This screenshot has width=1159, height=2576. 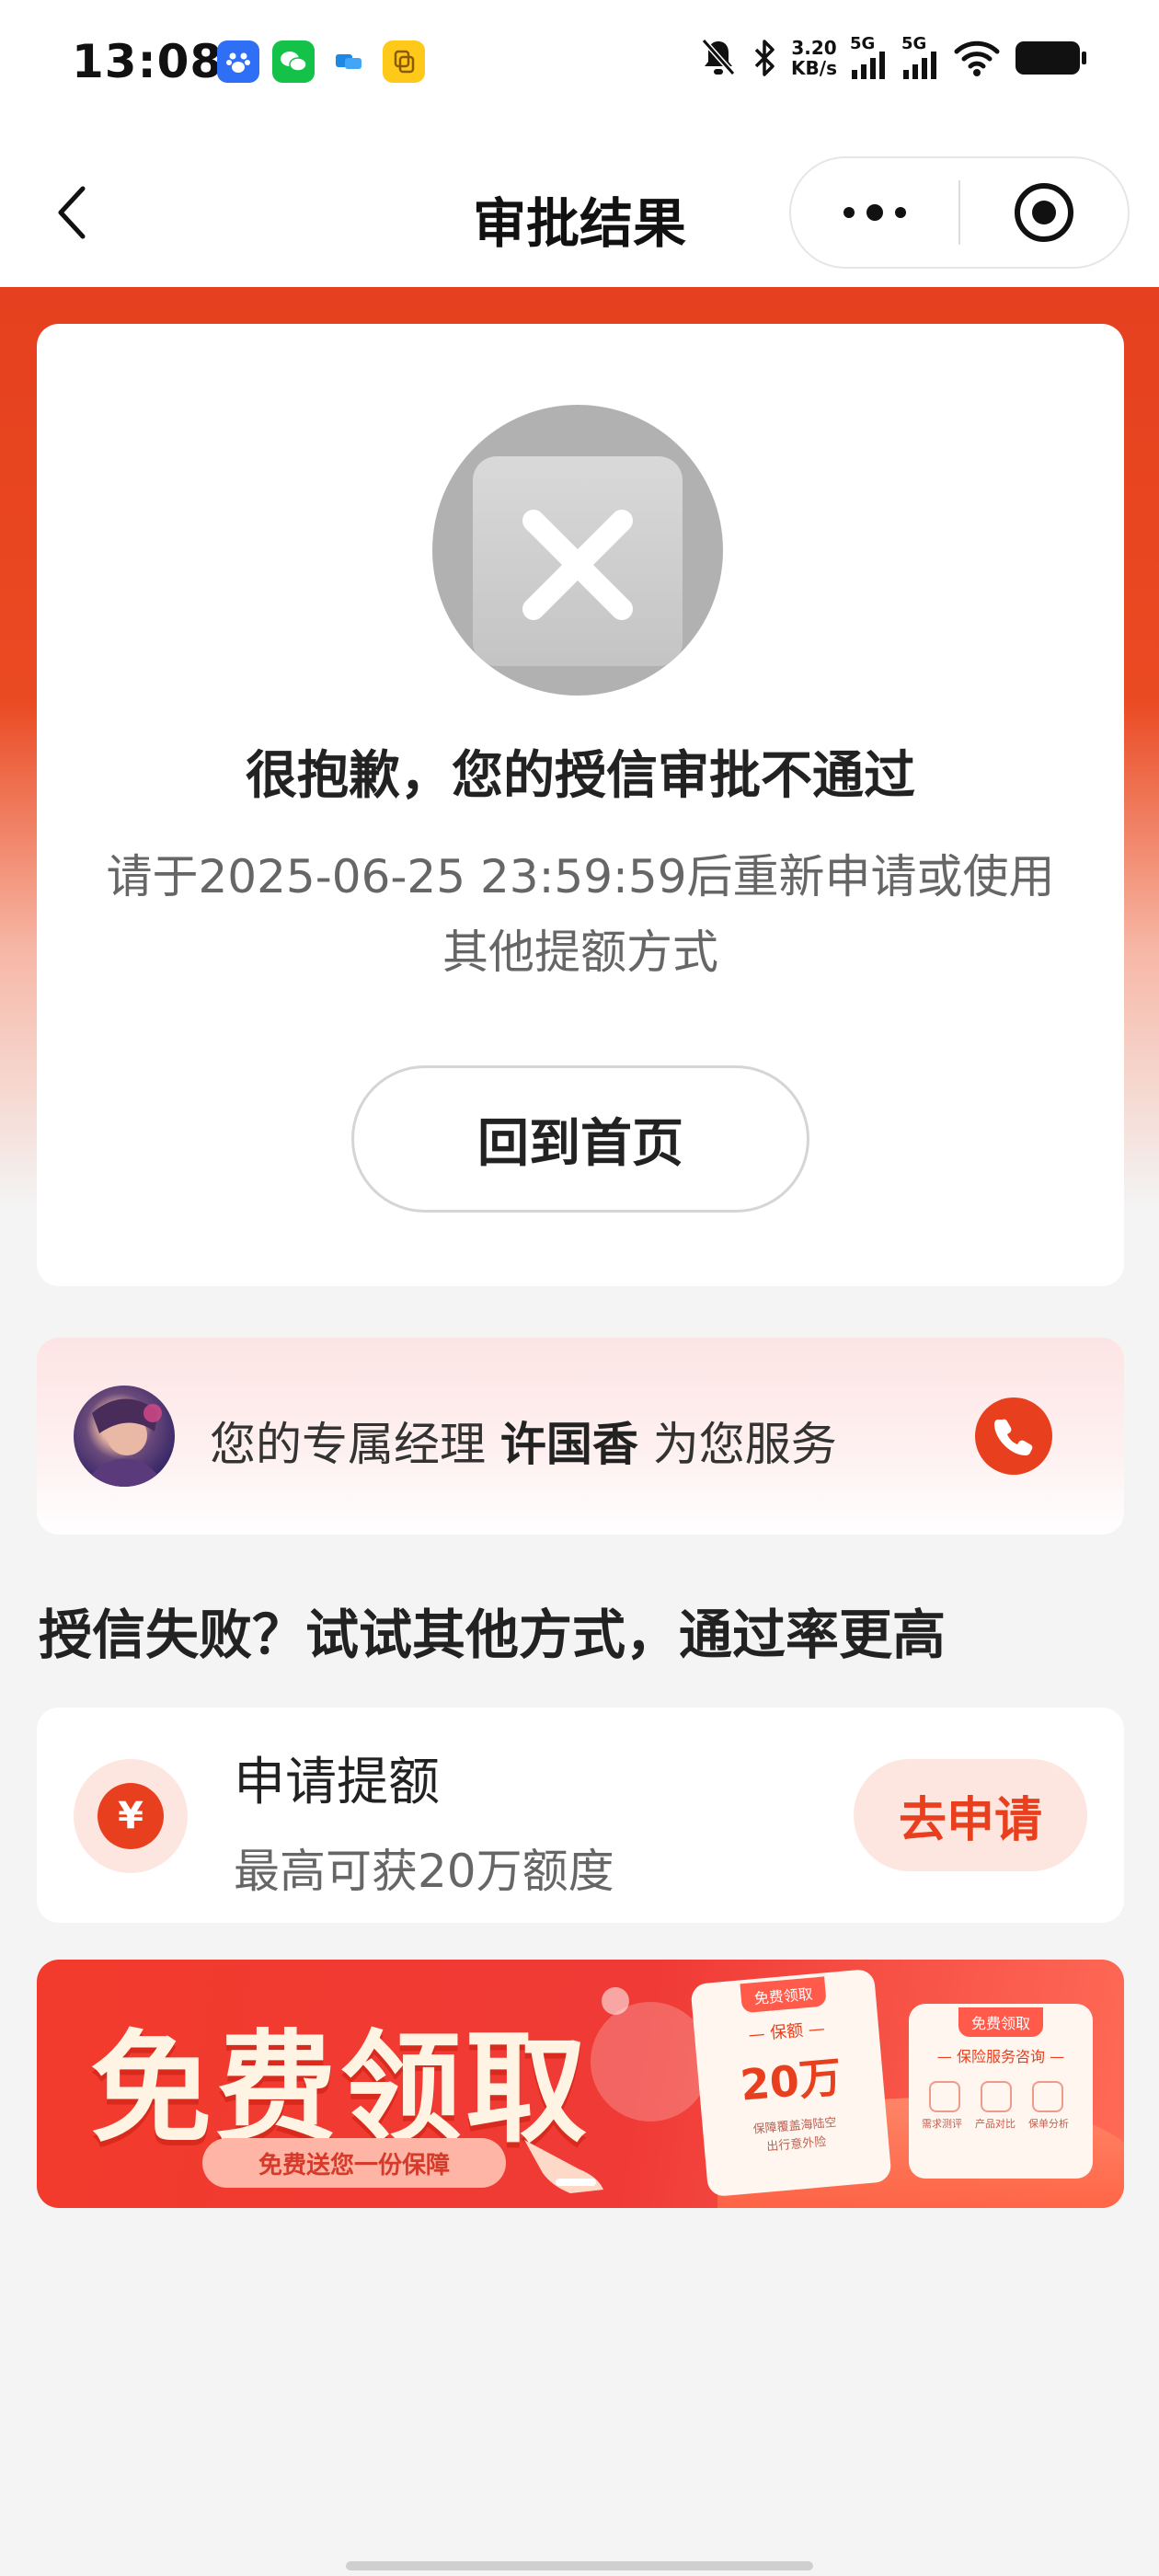 What do you see at coordinates (580, 952) in the screenshot?
I see `fail-subtitle-line-2: 其他提额方式` at bounding box center [580, 952].